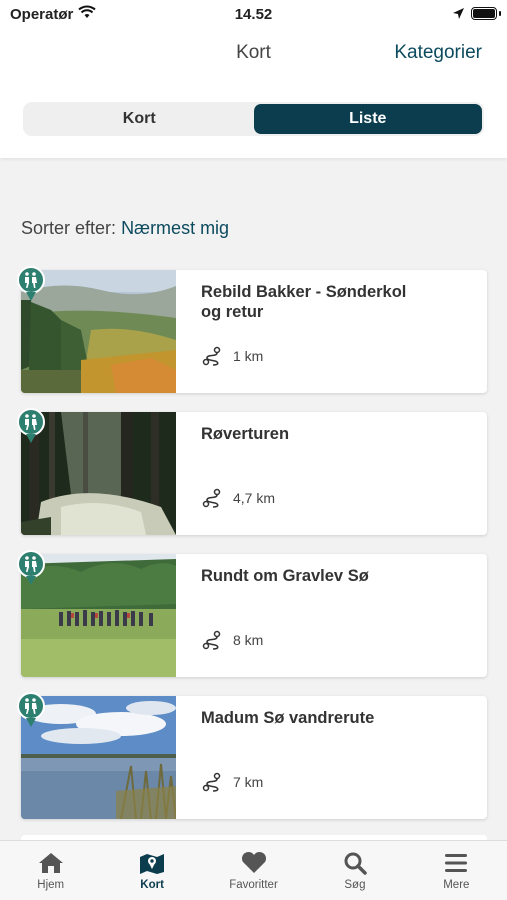 Image resolution: width=507 pixels, height=900 pixels. What do you see at coordinates (253, 862) in the screenshot?
I see `heart-icon` at bounding box center [253, 862].